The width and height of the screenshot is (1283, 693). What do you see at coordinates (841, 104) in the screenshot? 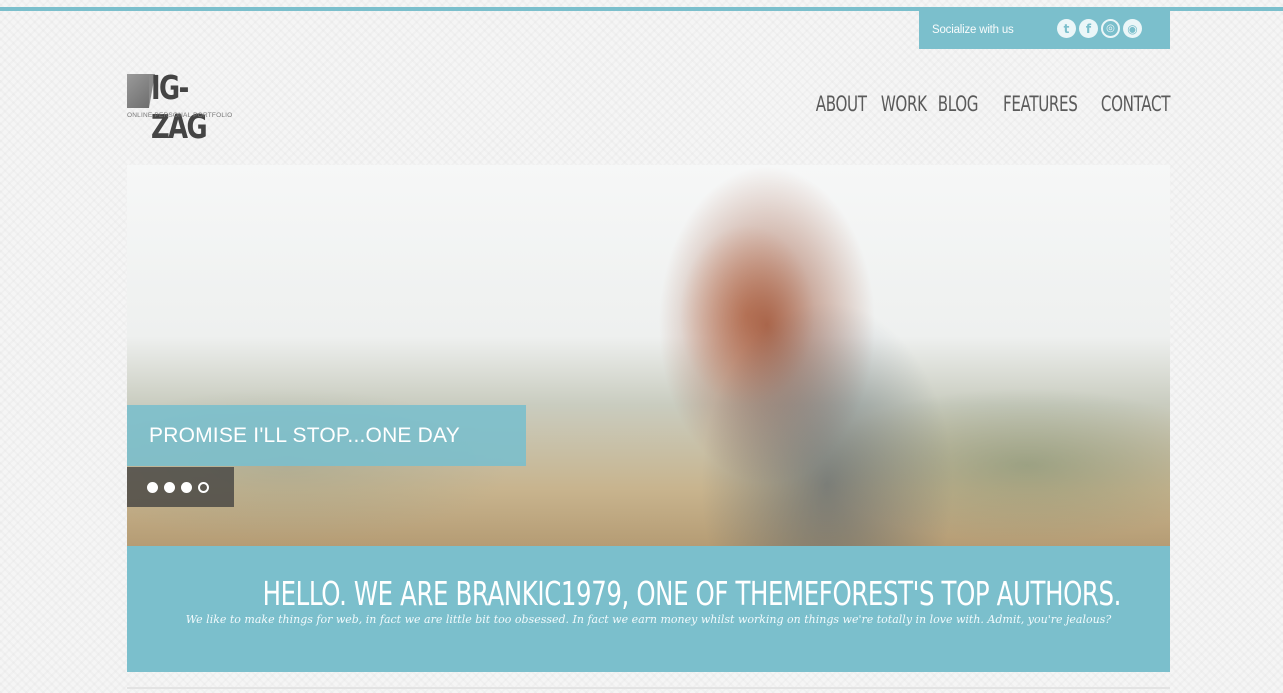
I see `nav-item-about: ABOUT` at bounding box center [841, 104].